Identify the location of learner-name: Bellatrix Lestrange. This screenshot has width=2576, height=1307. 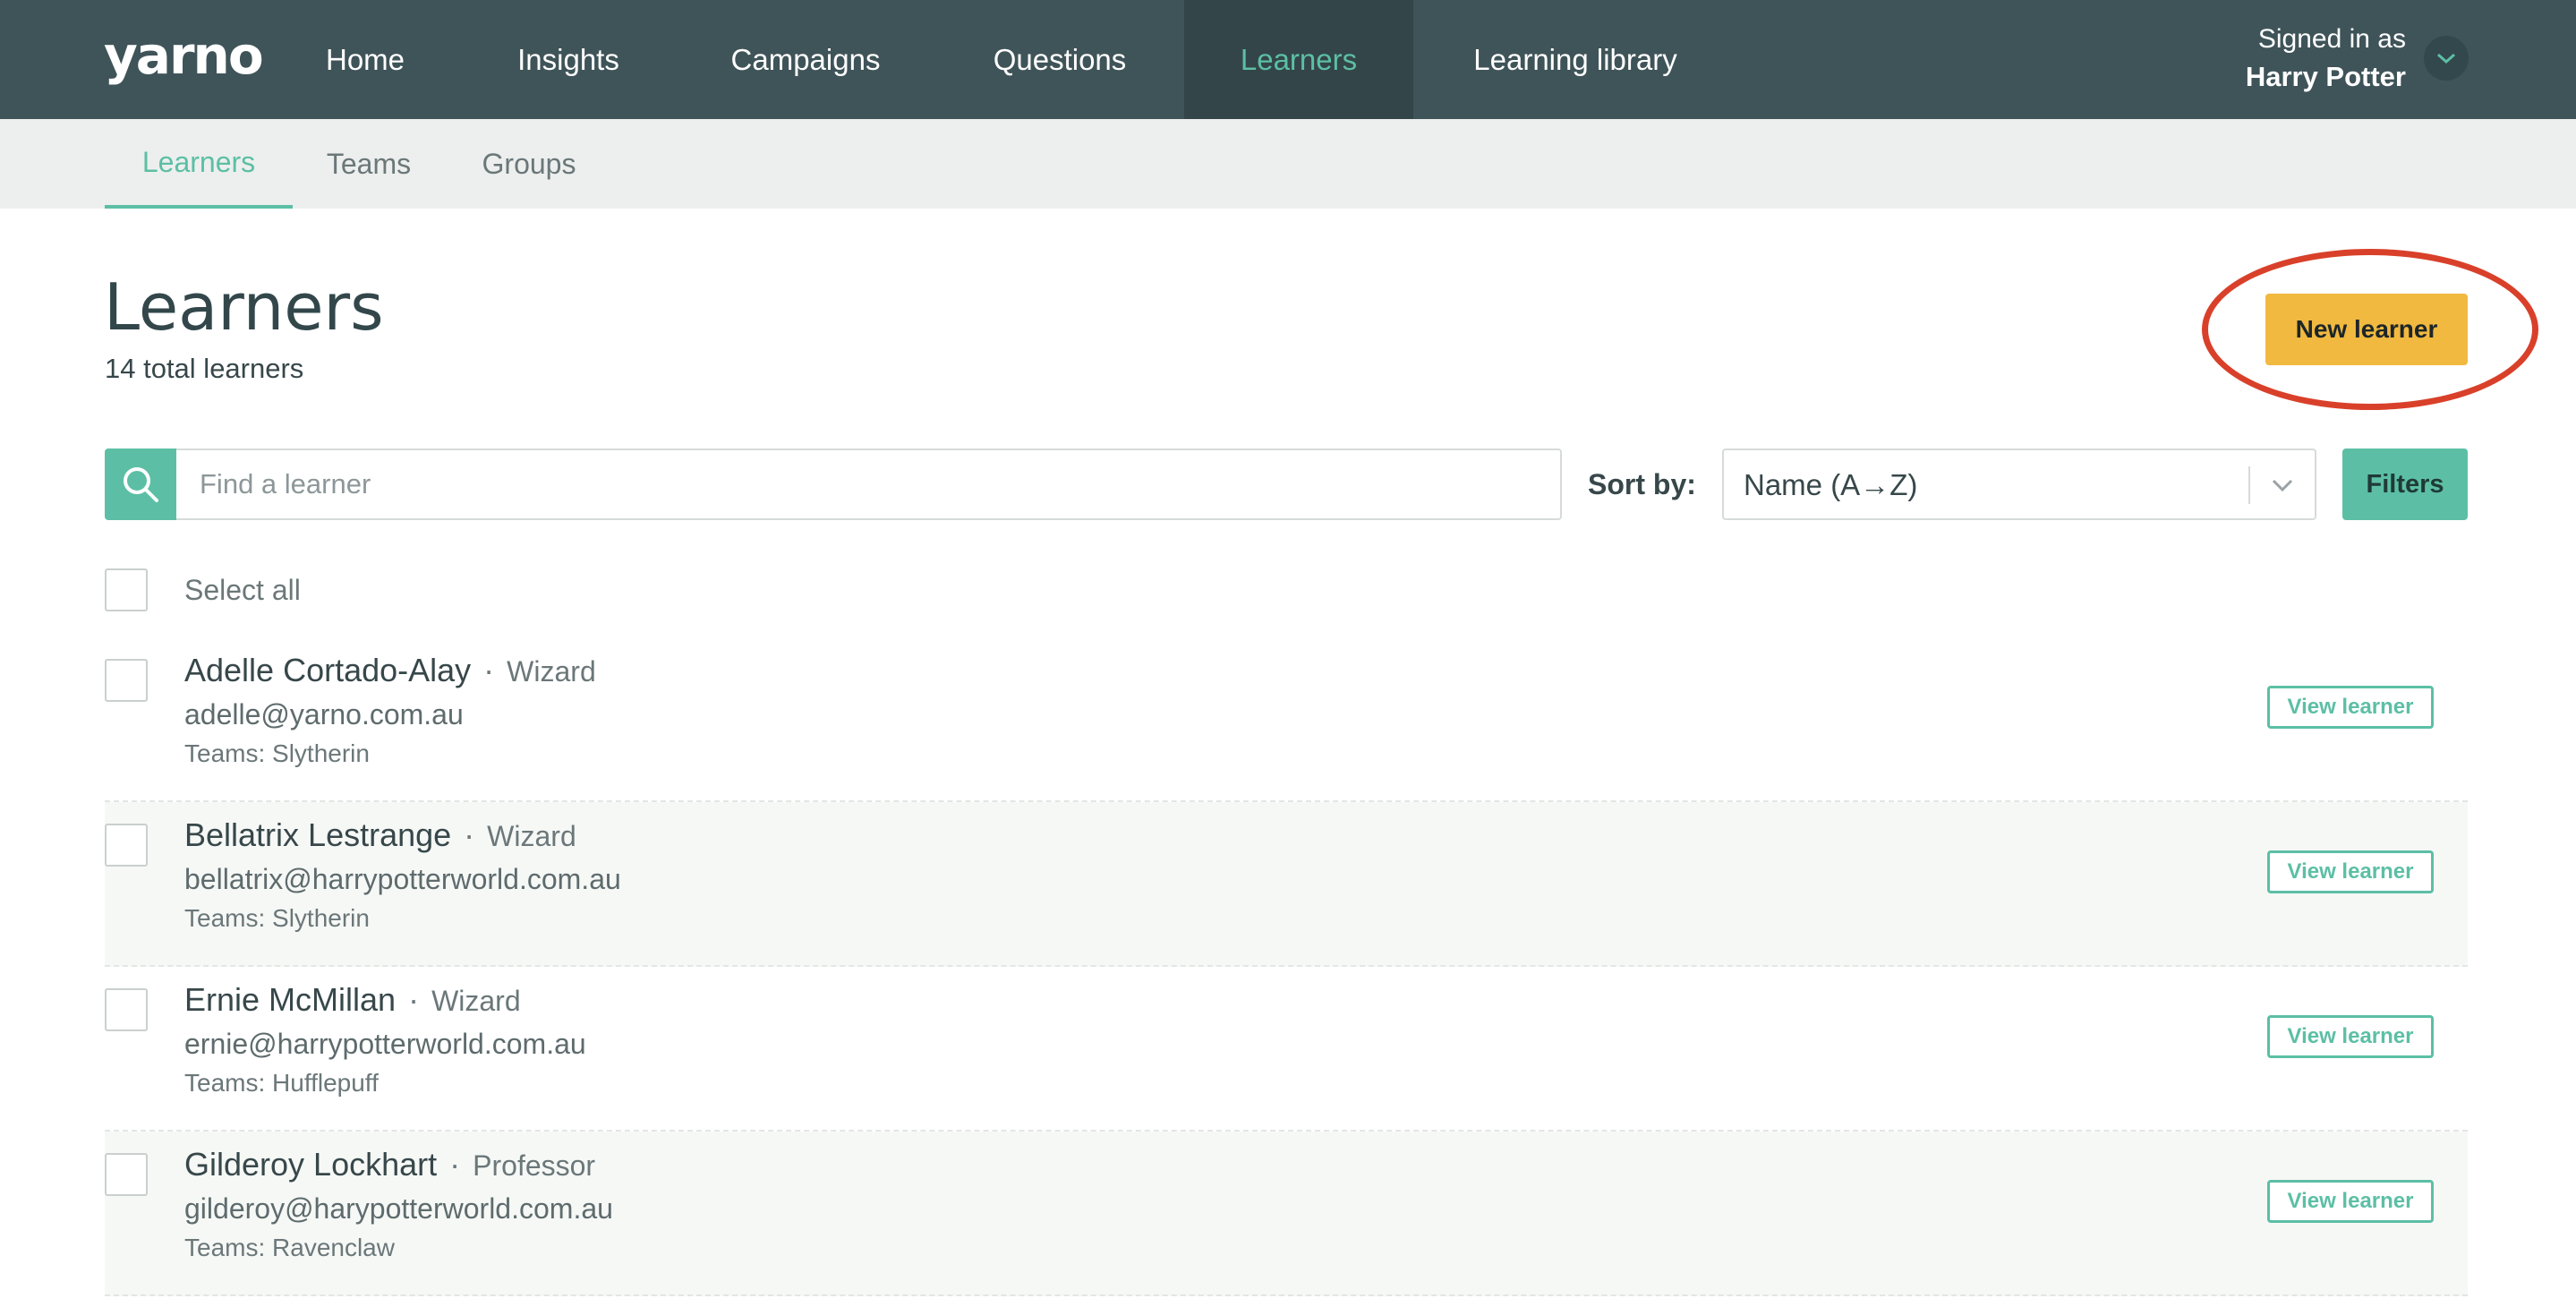
(318, 834).